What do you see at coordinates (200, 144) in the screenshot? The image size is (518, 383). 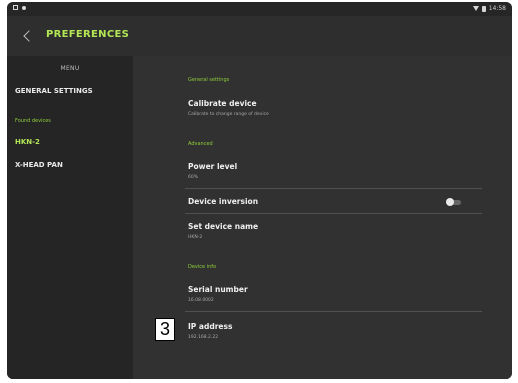 I see `advanced-section-label: Advanced` at bounding box center [200, 144].